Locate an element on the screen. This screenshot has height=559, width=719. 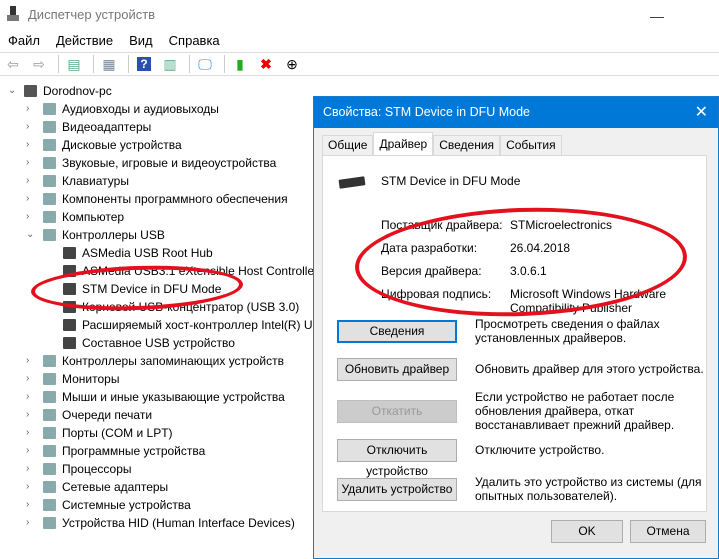
tree-item-label: Видеоадаптеры is located at coordinates (107, 127).